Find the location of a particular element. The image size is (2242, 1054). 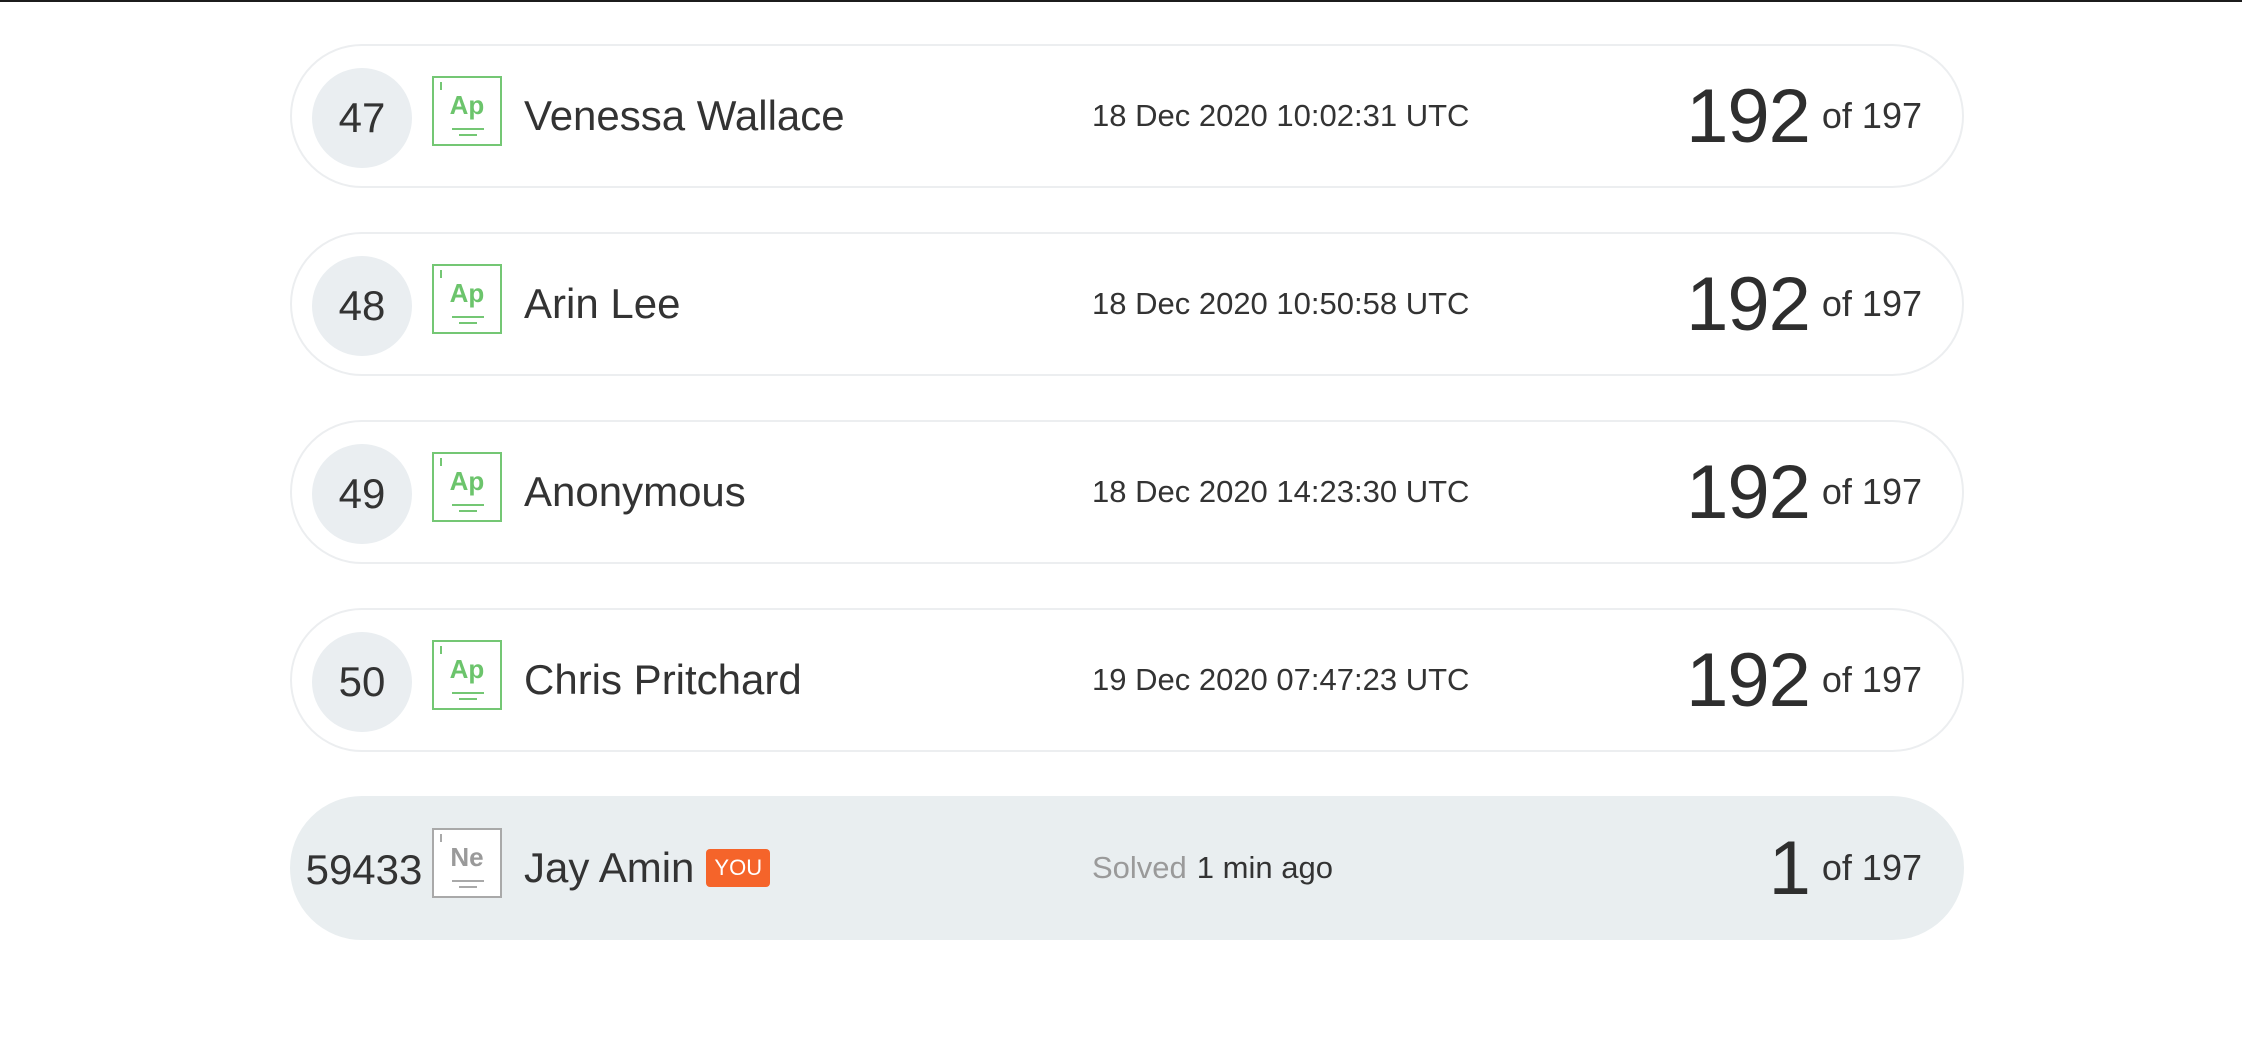

rank-badge: 50 is located at coordinates (362, 682).